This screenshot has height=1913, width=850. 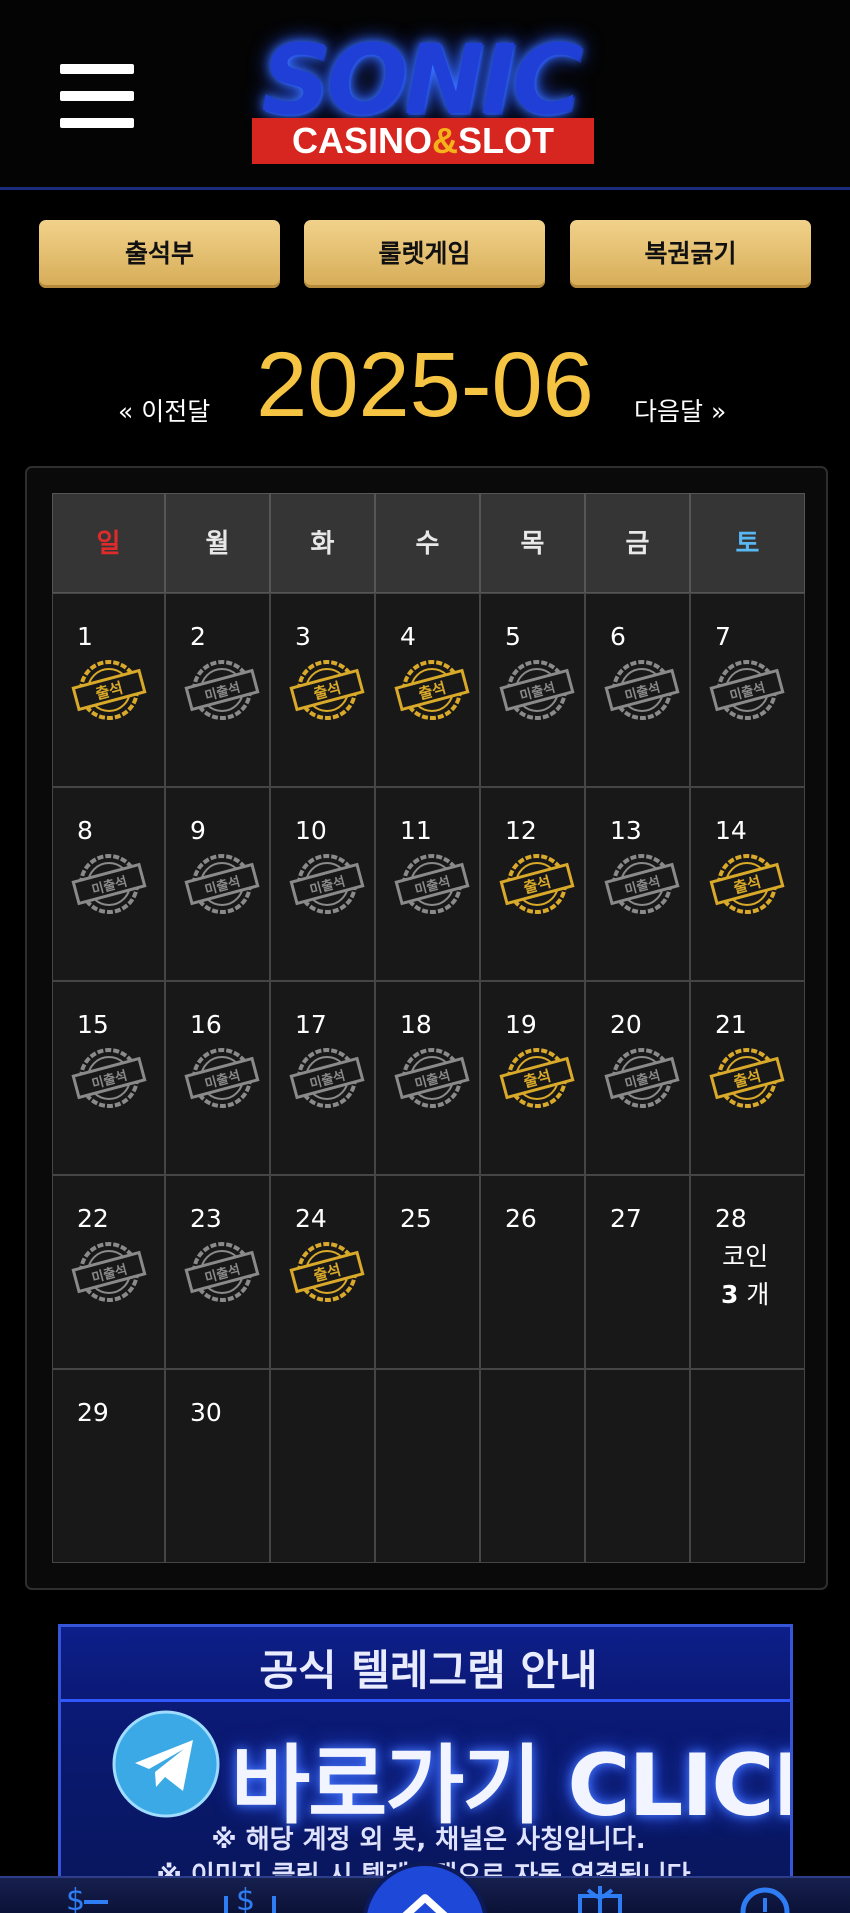 I want to click on calendar-day-cell: 16 미출석, so click(x=217, y=1078).